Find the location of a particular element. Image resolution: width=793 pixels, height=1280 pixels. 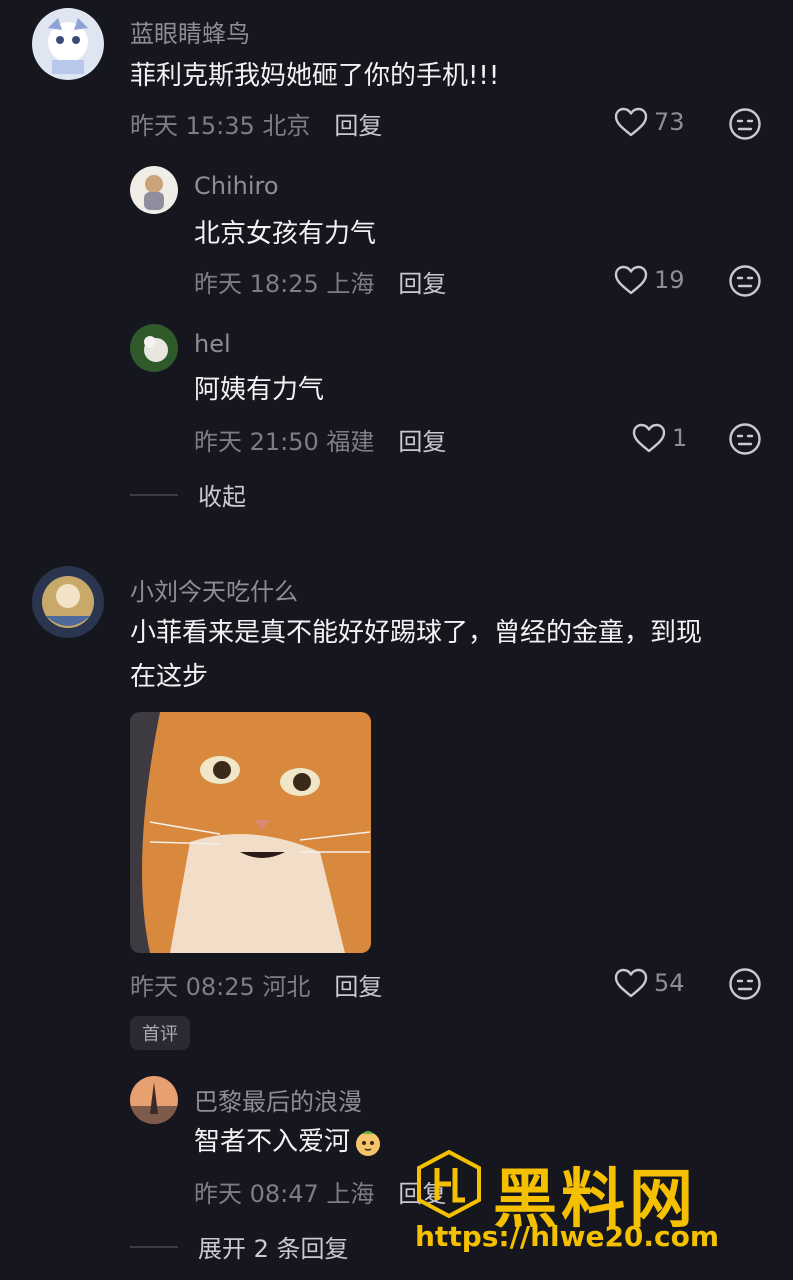

comment-meta: 昨天 15:35 北京 回复 is located at coordinates (256, 123).